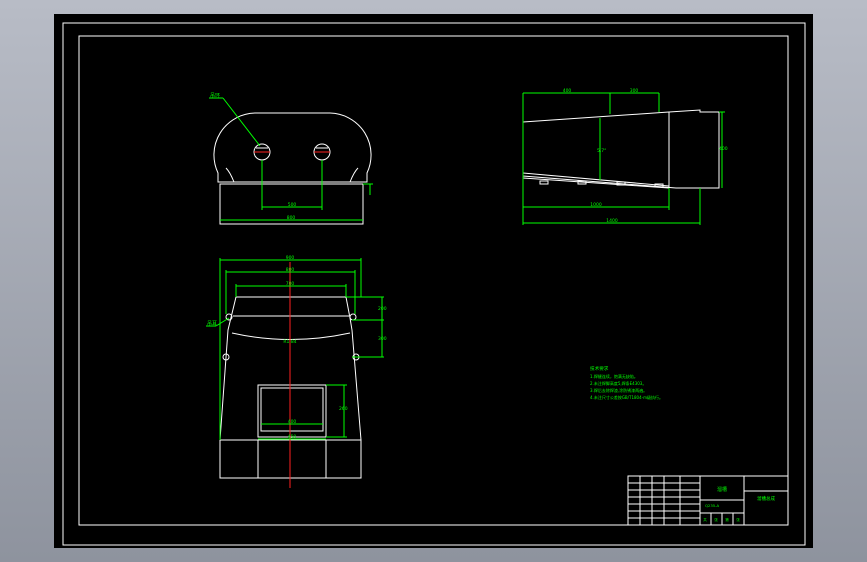  Describe the element at coordinates (290, 270) in the screenshot. I see `front-mid-dim-text: 800` at that location.